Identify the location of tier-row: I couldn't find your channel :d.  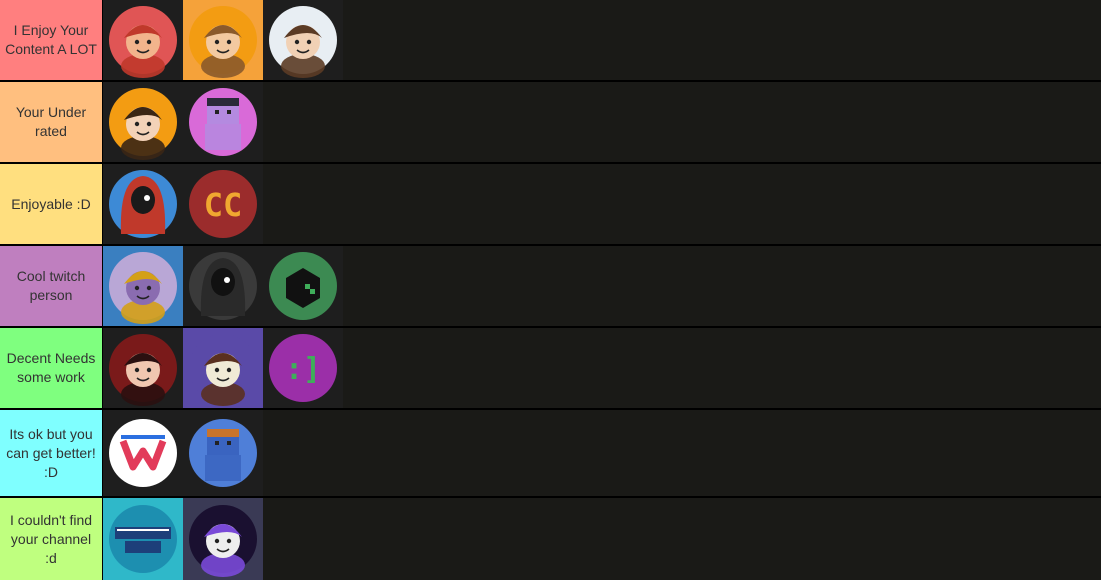
(550, 539).